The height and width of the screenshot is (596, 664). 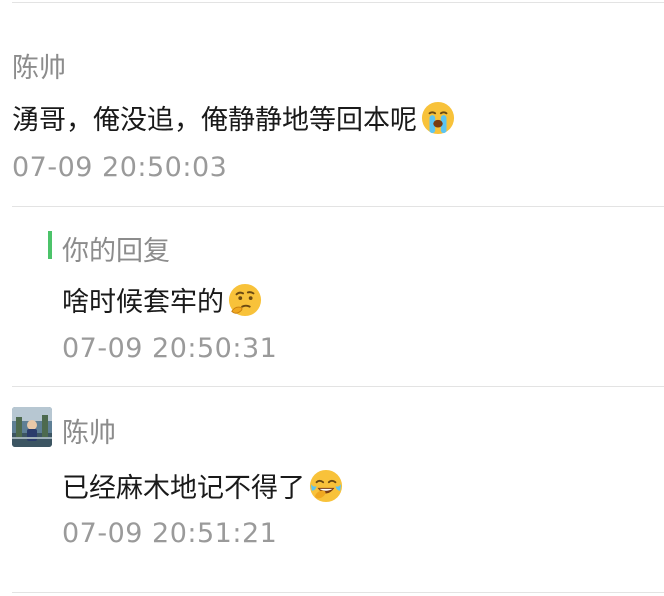 What do you see at coordinates (116, 251) in the screenshot?
I see `reply-label: 你的回复` at bounding box center [116, 251].